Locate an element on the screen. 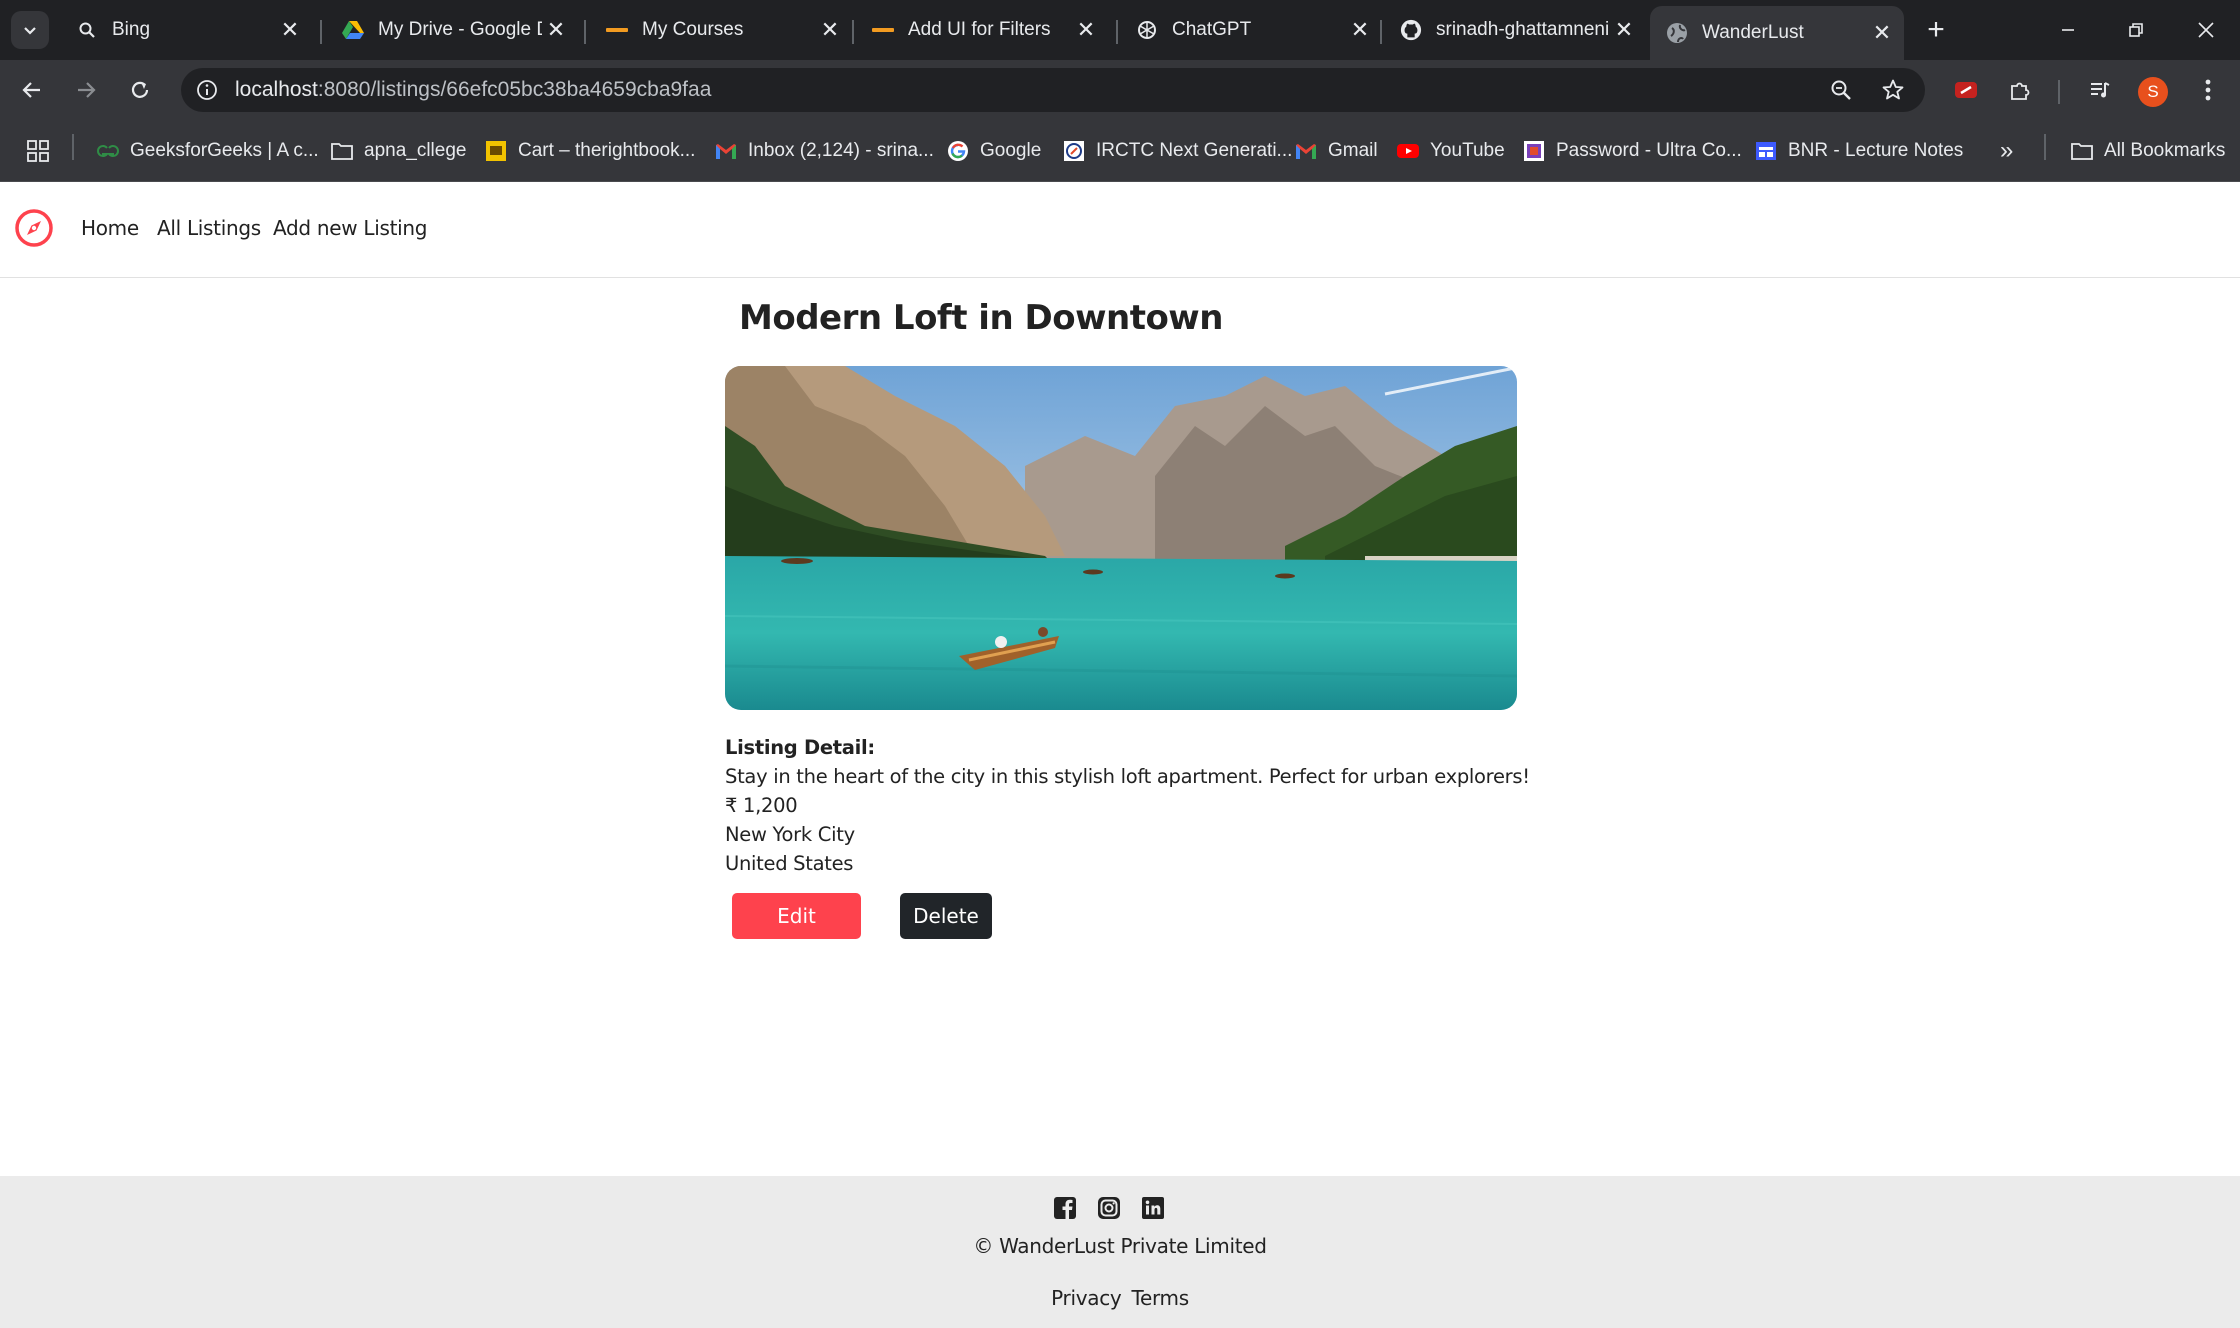 The image size is (2240, 1328). bookmark-star-icon is located at coordinates (1893, 90).